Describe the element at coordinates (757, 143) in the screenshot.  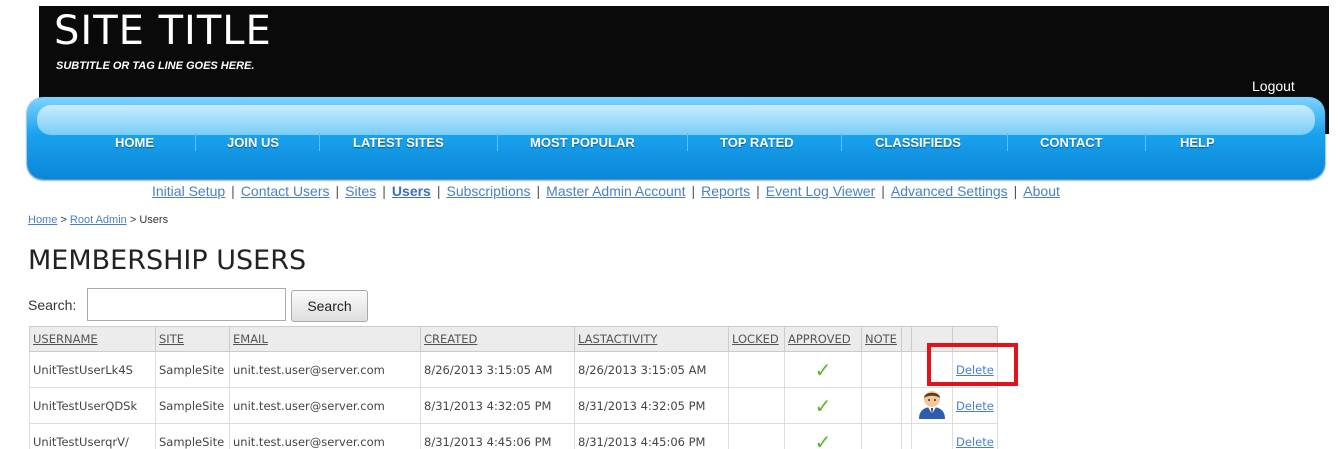
I see `nav-item-top-rated: TOP RATED` at that location.